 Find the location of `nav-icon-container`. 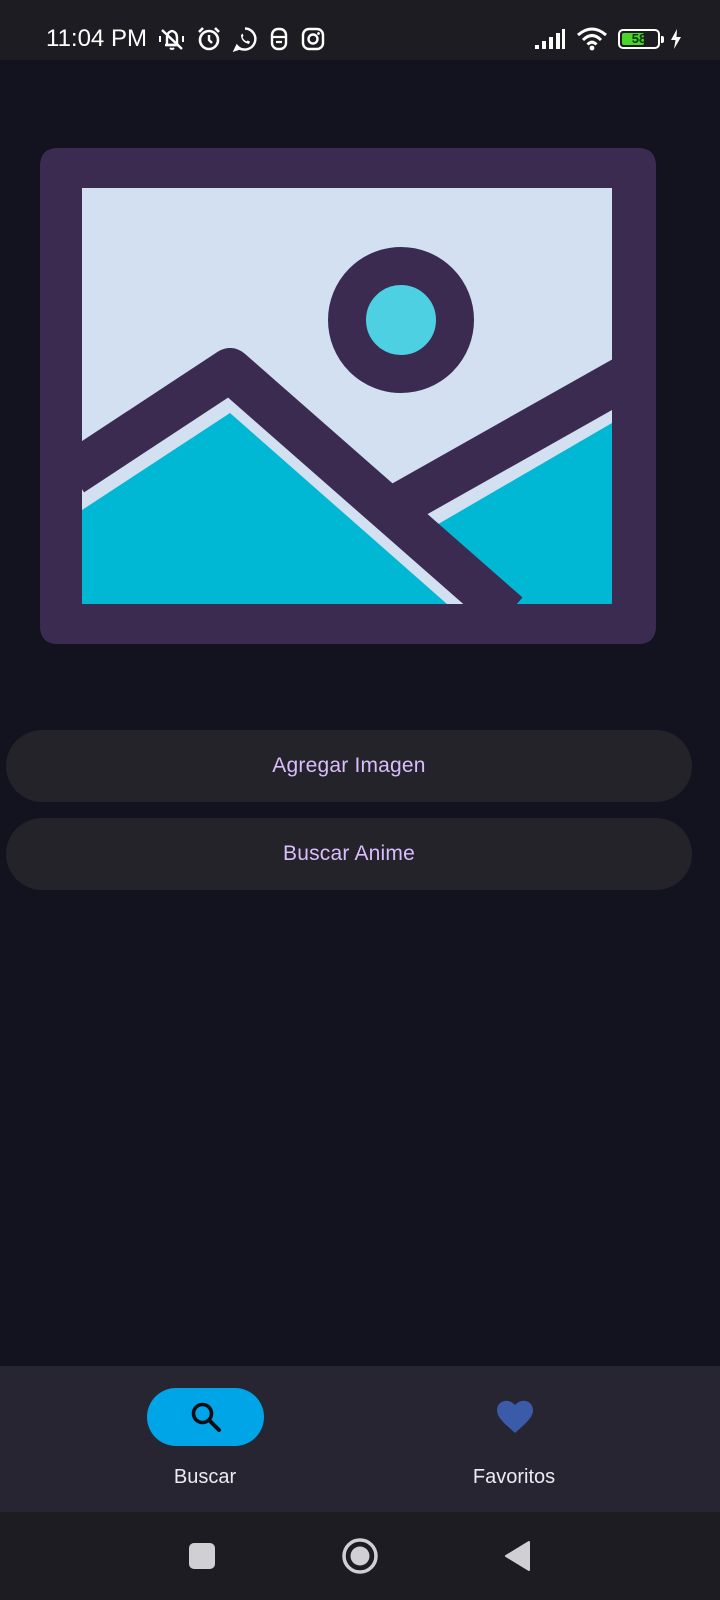

nav-icon-container is located at coordinates (514, 1417).